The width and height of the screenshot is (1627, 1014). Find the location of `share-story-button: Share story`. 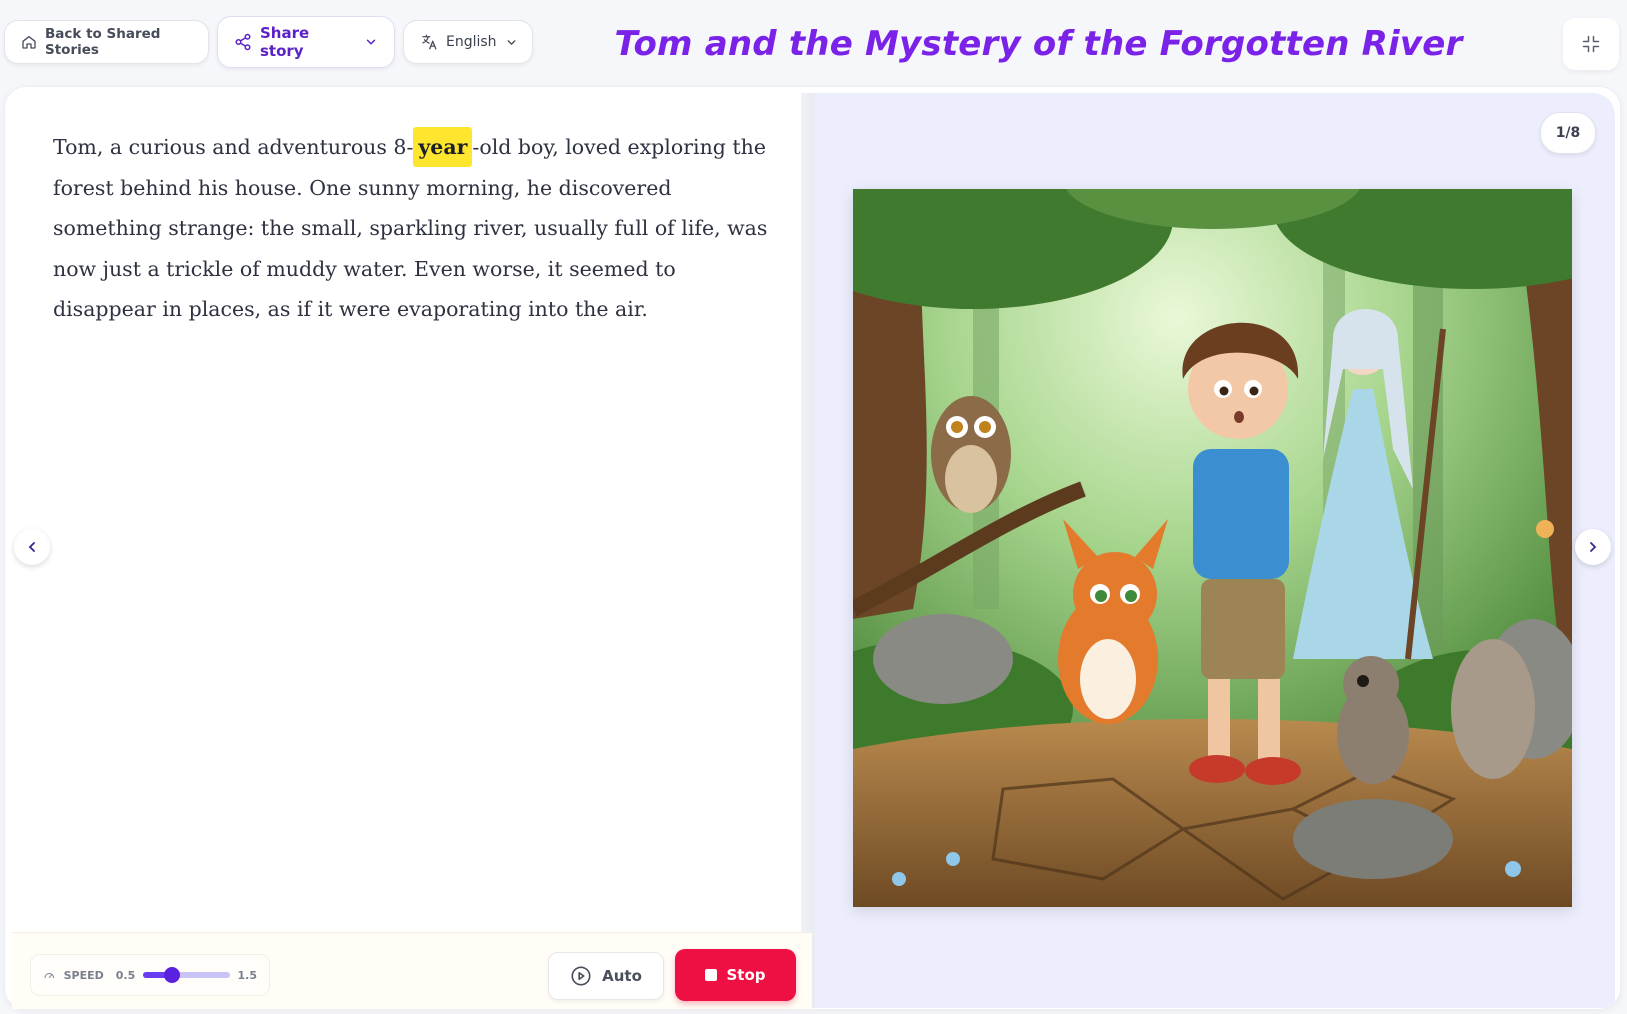

share-story-button: Share story is located at coordinates (306, 42).